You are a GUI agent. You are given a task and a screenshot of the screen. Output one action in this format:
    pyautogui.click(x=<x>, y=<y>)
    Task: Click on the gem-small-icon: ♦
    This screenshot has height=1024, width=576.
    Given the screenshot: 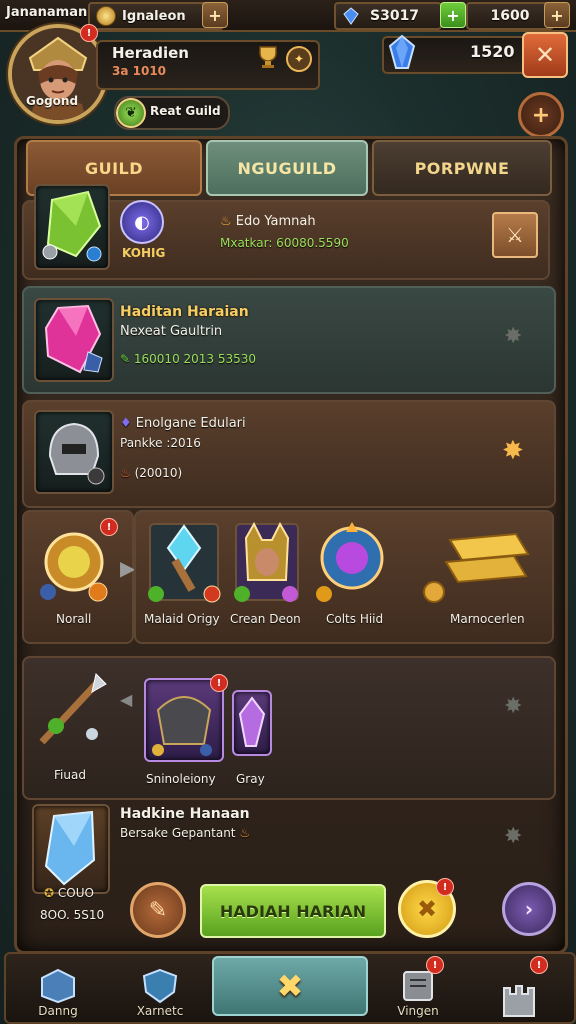 What is the action you would take?
    pyautogui.click(x=126, y=423)
    